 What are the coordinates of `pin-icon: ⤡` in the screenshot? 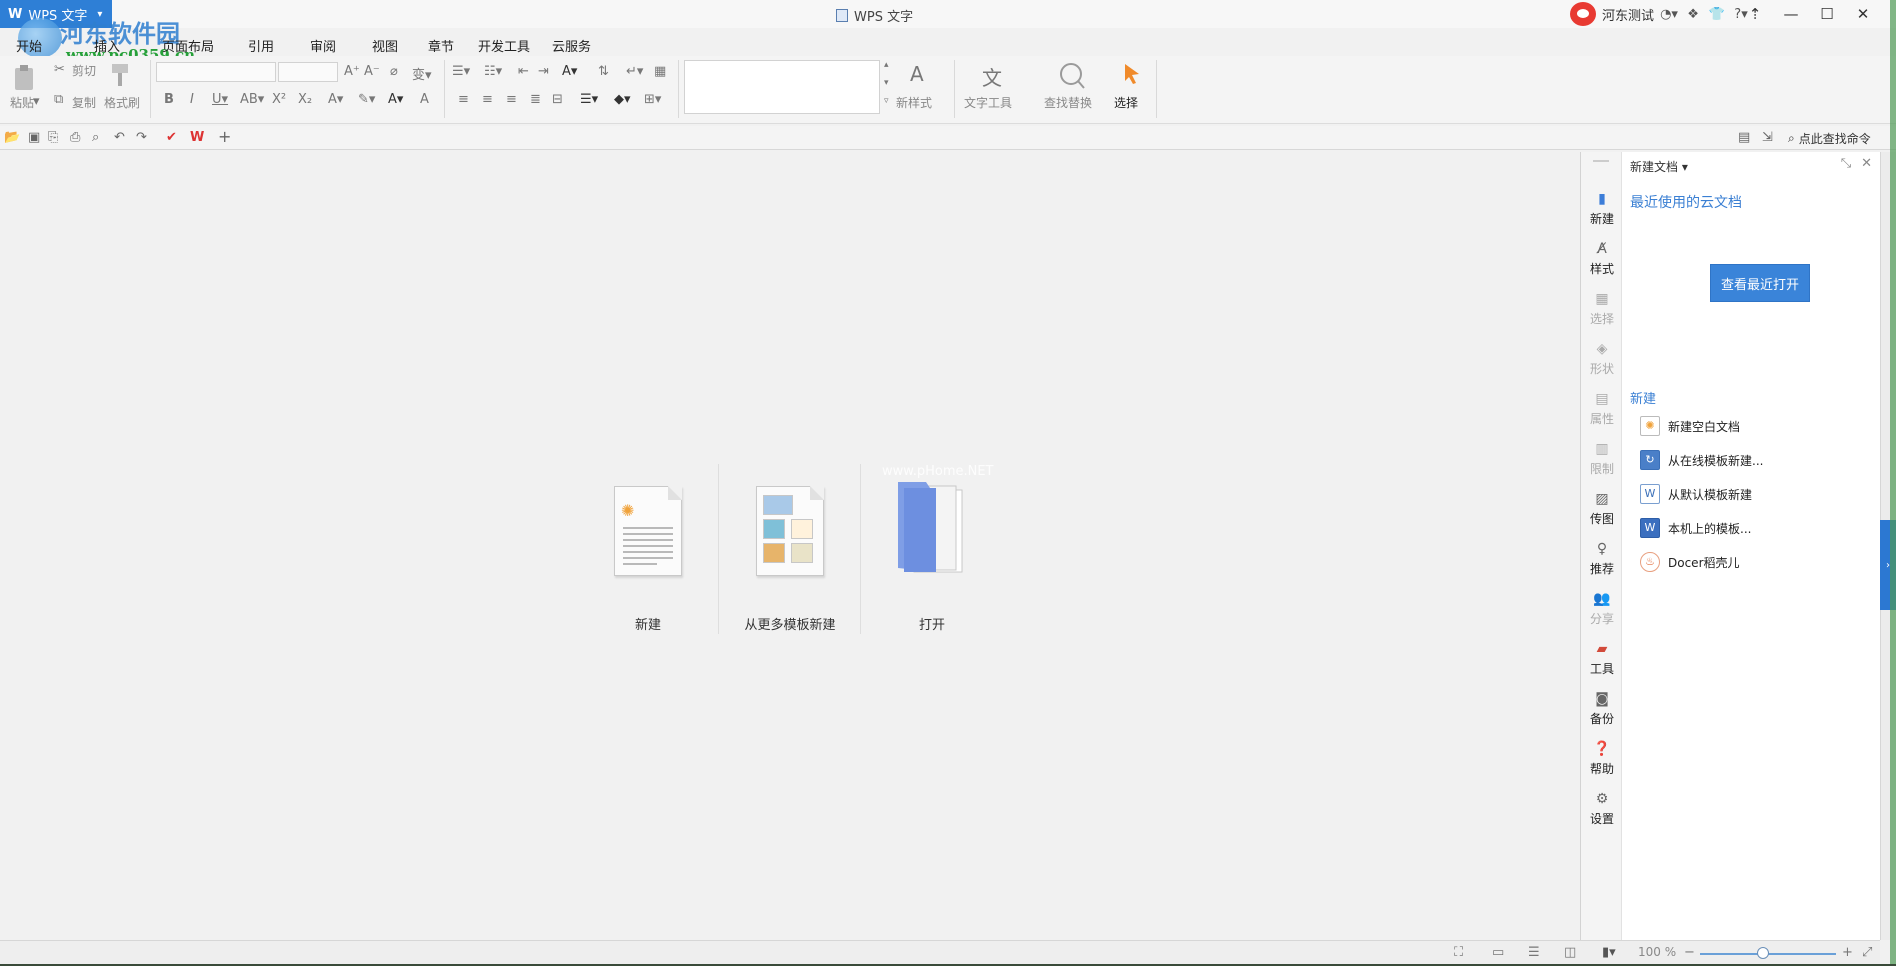 It's located at (1846, 163).